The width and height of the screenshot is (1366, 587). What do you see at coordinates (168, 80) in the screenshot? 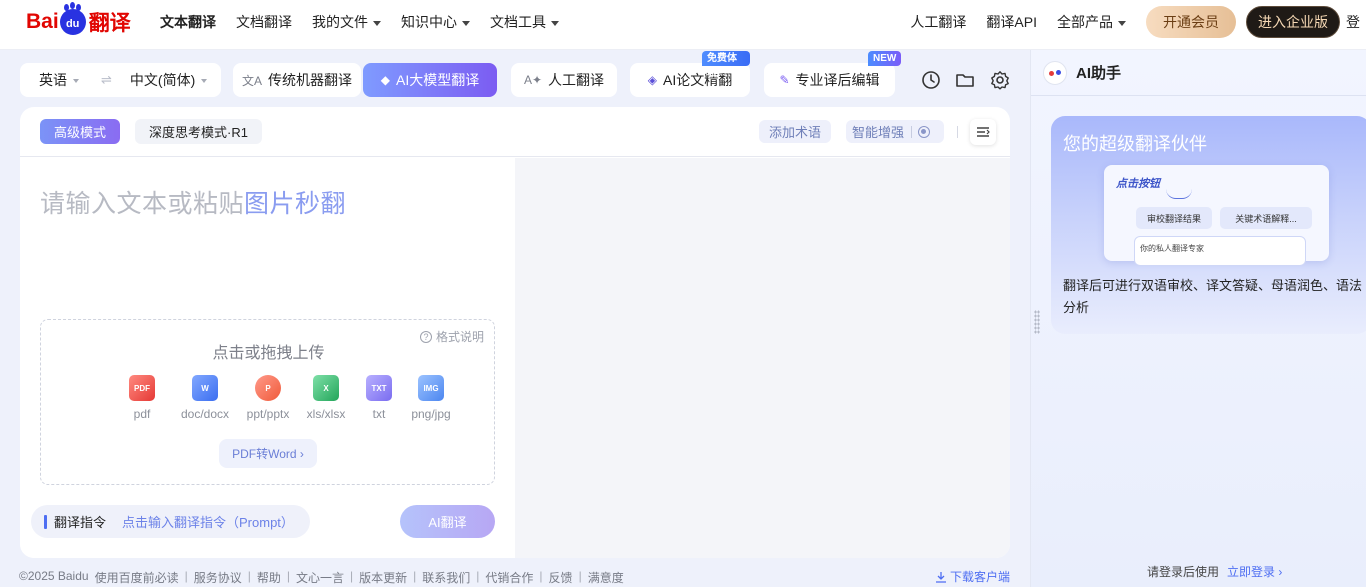
I see `target-language-select: 中文(简体)` at bounding box center [168, 80].